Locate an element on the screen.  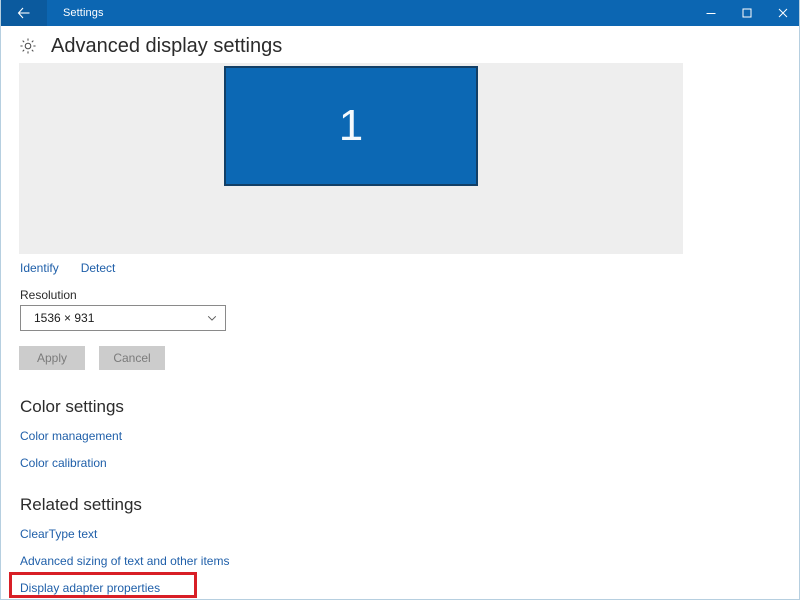
window-controls is located at coordinates (746, 13).